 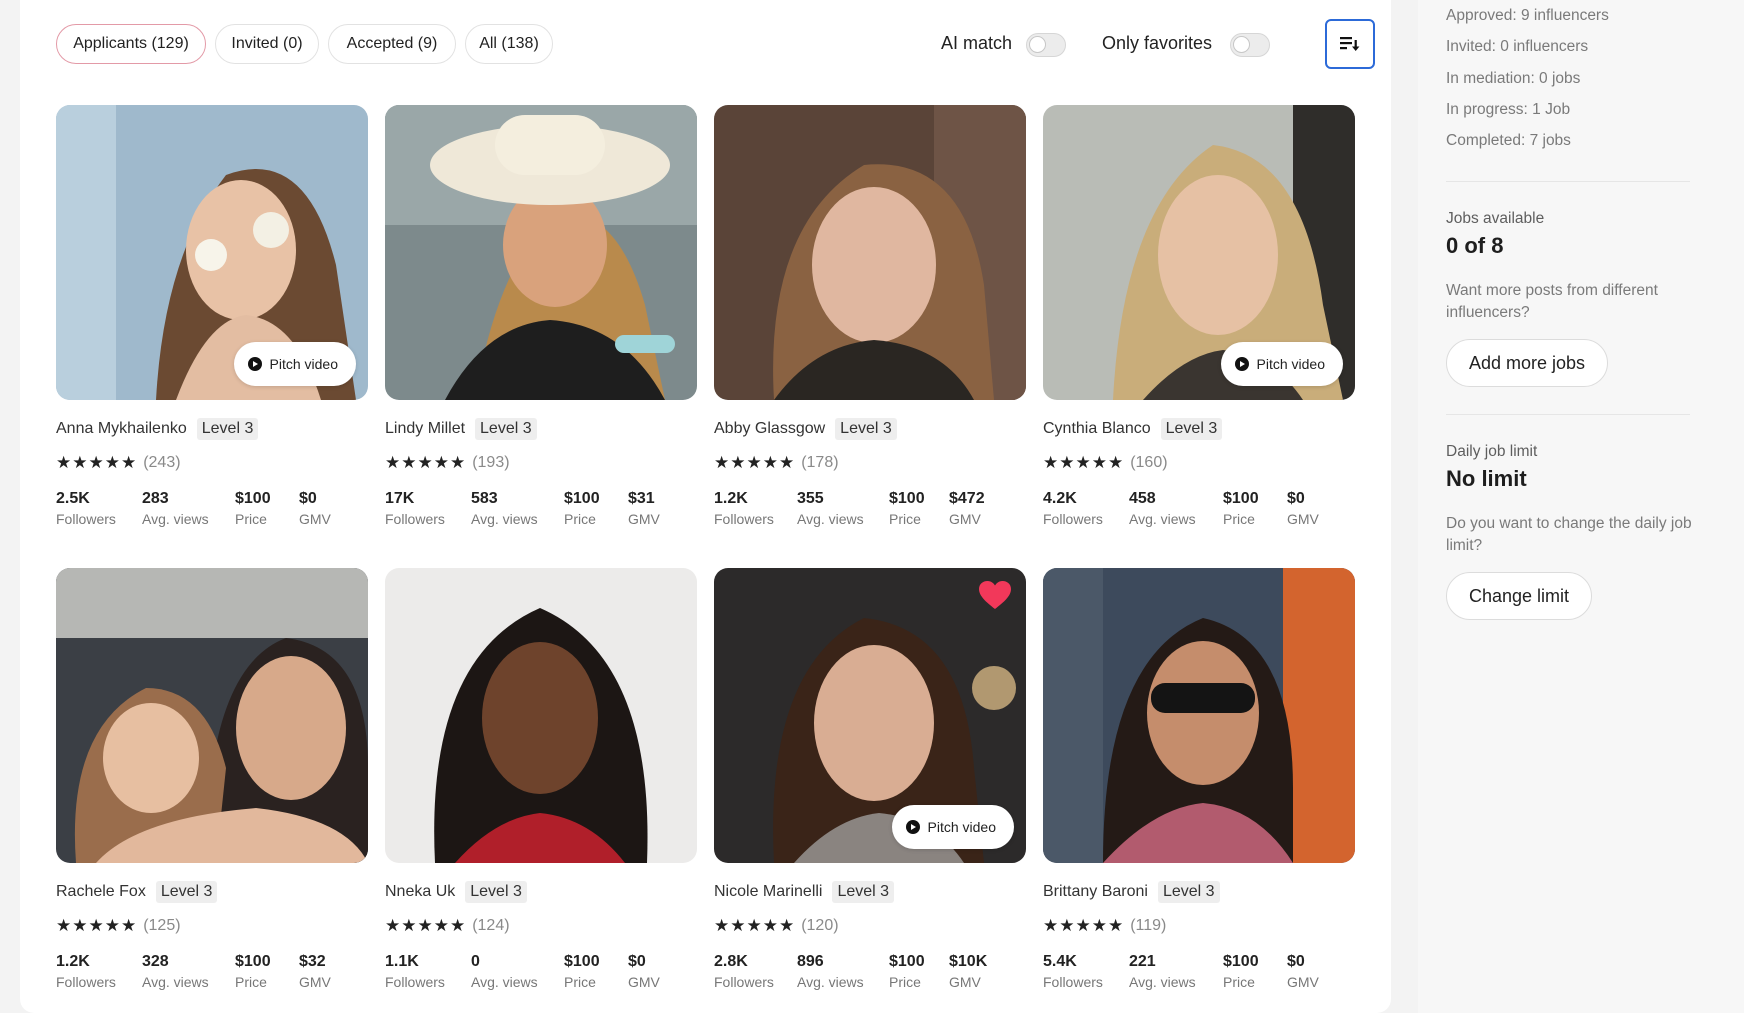 What do you see at coordinates (810, 498) in the screenshot?
I see `avg-views-value: 355` at bounding box center [810, 498].